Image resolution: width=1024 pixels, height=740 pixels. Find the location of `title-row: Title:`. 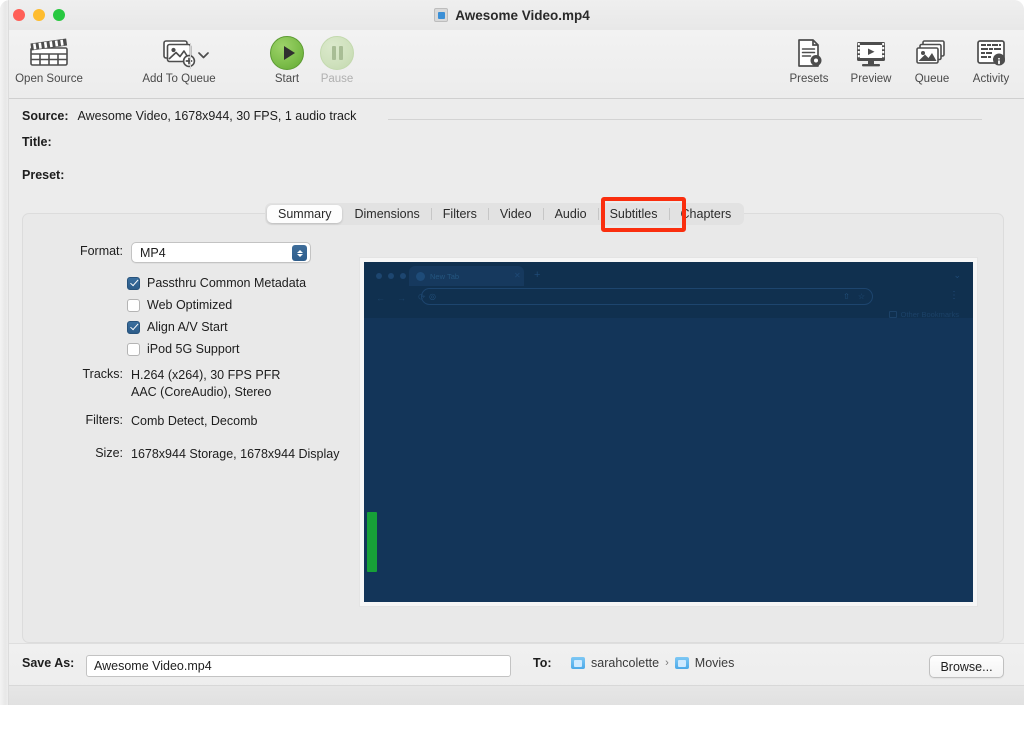

title-row: Title: is located at coordinates (37, 142).